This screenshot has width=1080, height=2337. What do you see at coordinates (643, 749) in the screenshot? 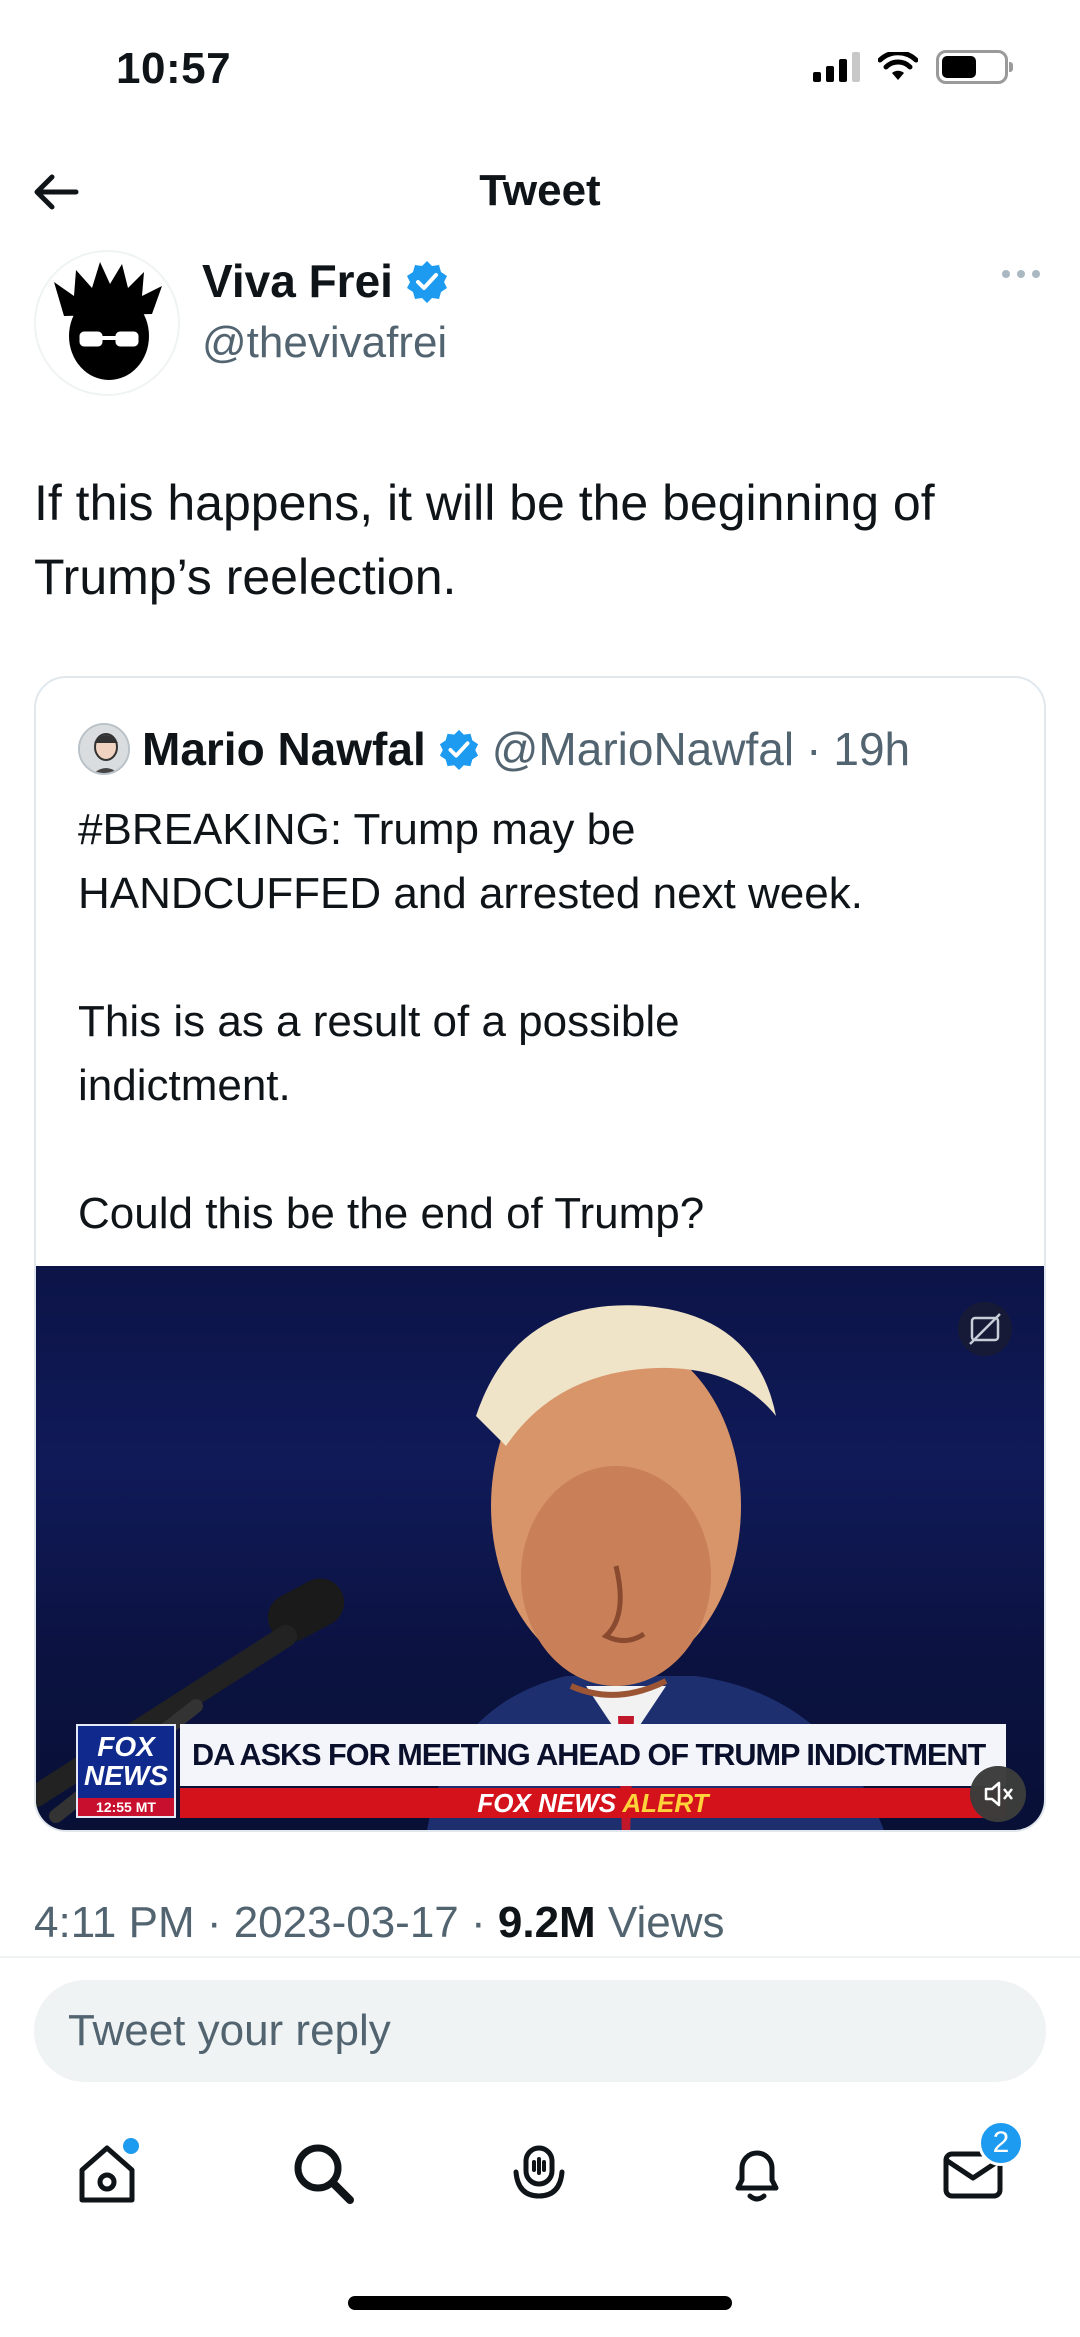
I see `quoted-author-handle: @MarioNawfal` at bounding box center [643, 749].